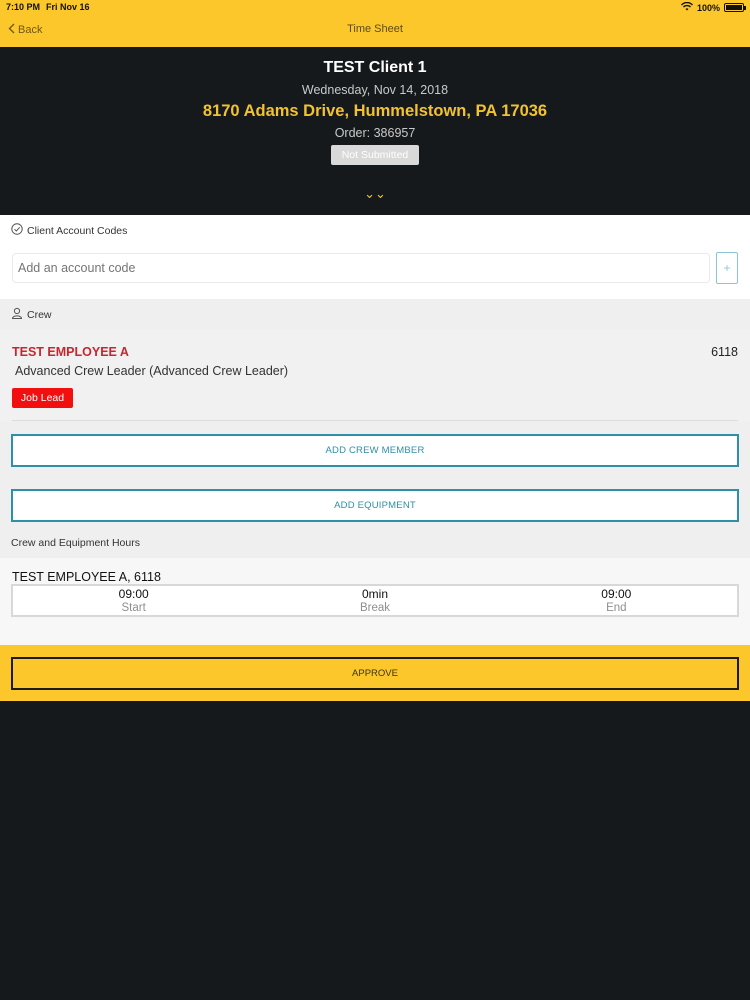  What do you see at coordinates (133, 608) in the screenshot?
I see `start-time-label: Start` at bounding box center [133, 608].